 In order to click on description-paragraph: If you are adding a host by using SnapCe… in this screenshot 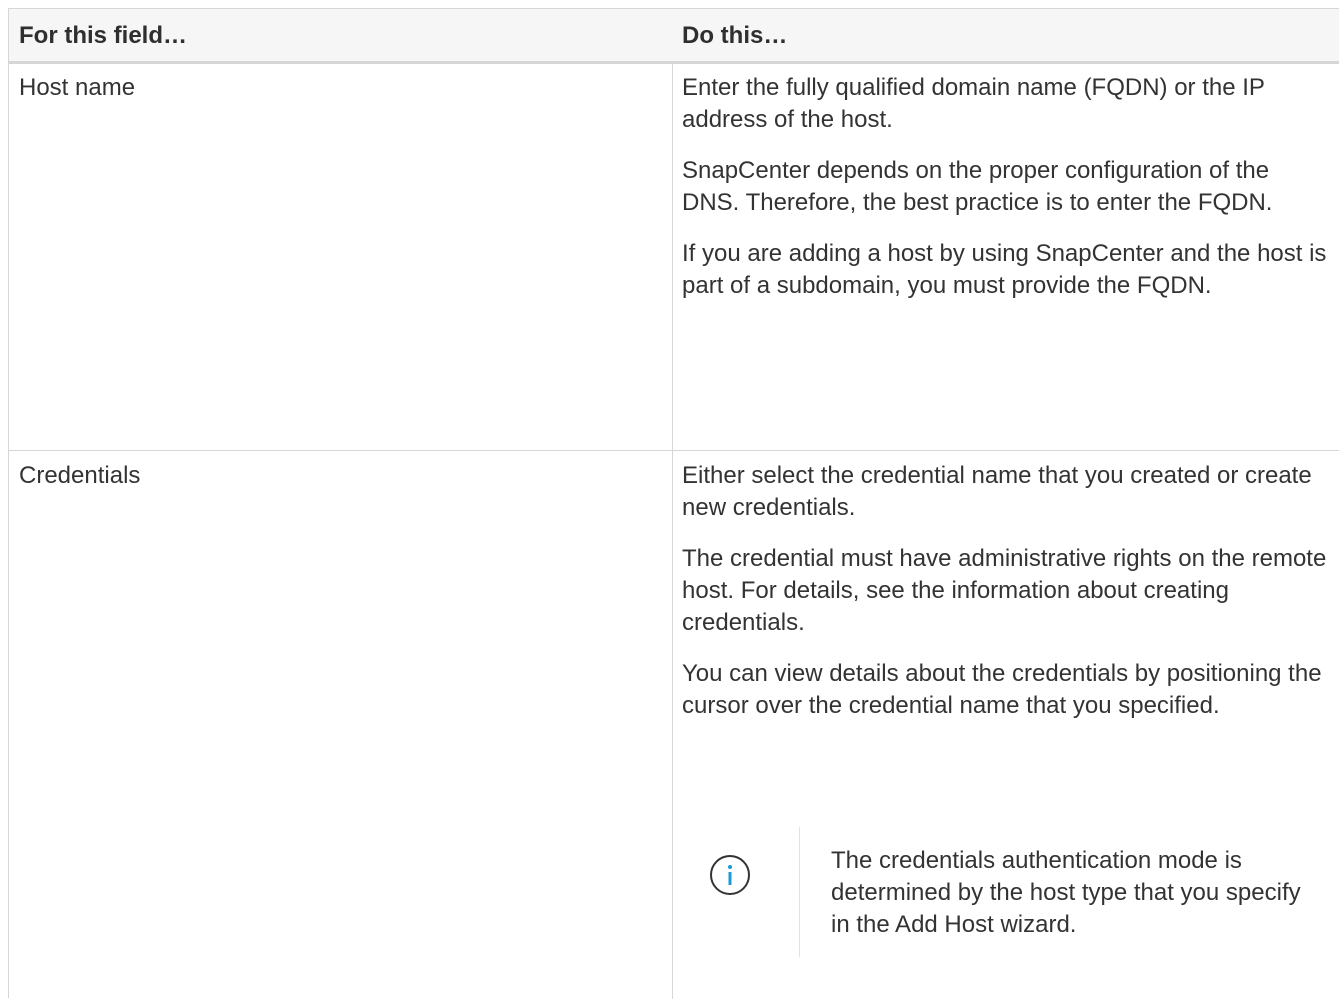, I will do `click(1004, 269)`.